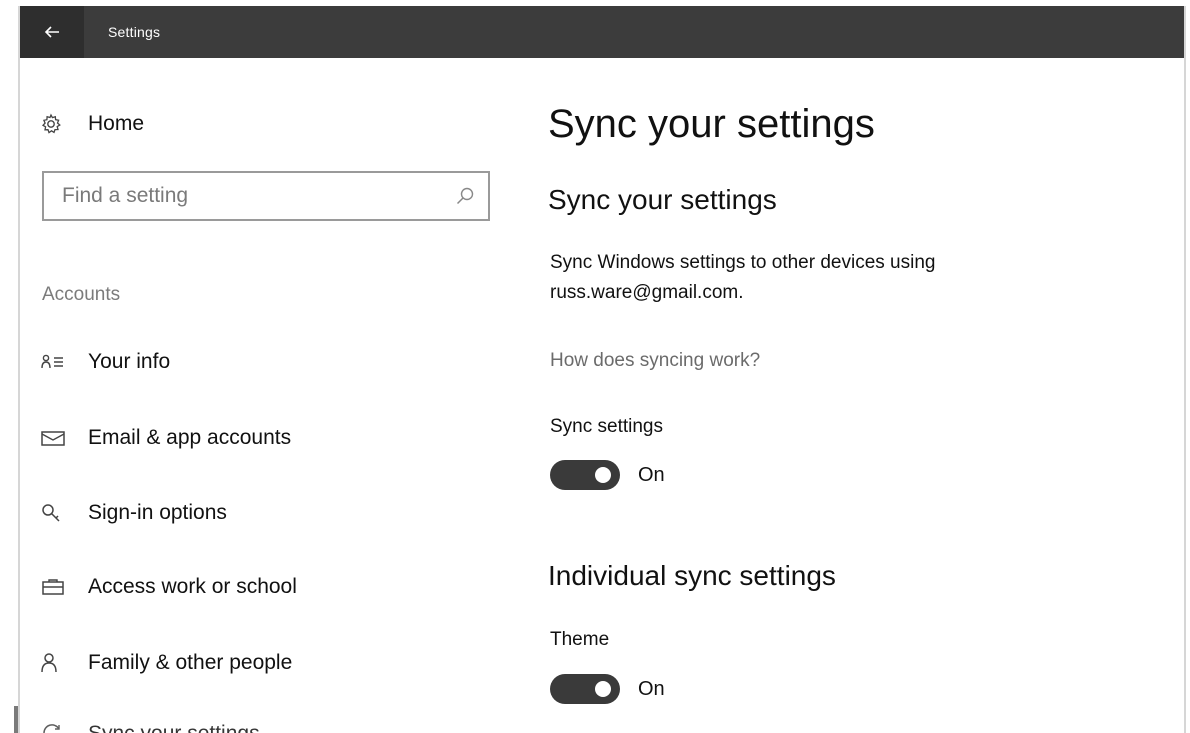 Image resolution: width=1190 pixels, height=733 pixels. I want to click on title-bar: Settings, so click(602, 32).